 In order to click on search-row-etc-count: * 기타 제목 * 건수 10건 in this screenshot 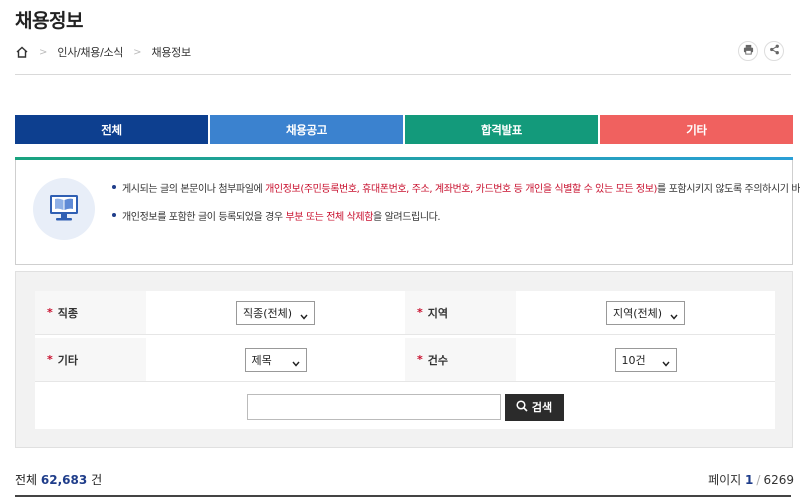, I will do `click(405, 360)`.